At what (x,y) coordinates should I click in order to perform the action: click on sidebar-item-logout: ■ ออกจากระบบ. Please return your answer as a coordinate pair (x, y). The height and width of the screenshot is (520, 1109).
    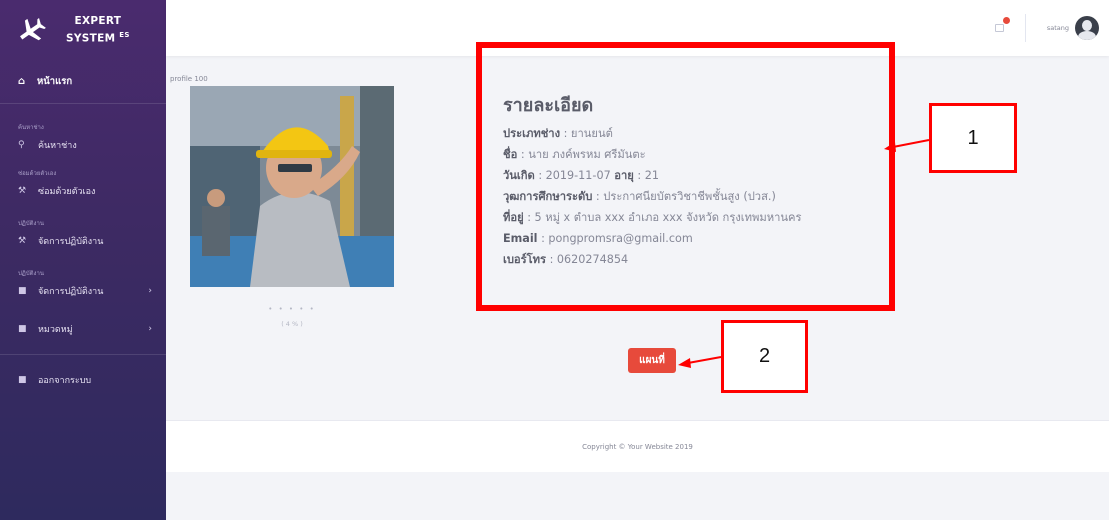
    Looking at the image, I should click on (83, 380).